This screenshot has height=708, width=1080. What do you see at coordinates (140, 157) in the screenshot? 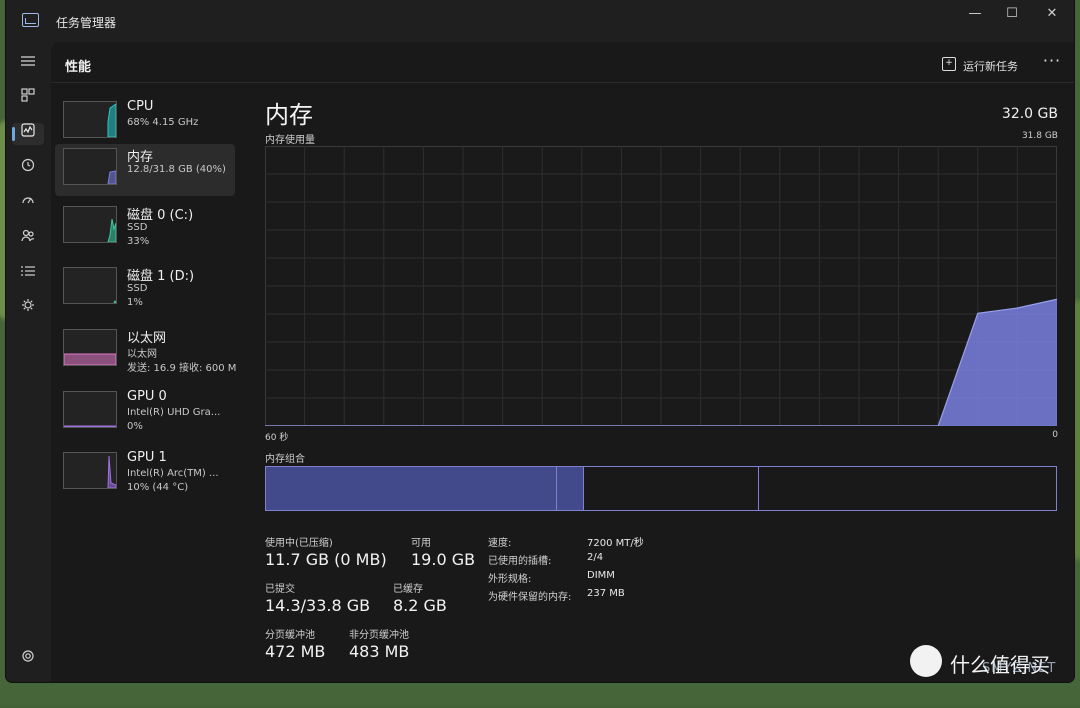
I see `resource-name: 内存` at bounding box center [140, 157].